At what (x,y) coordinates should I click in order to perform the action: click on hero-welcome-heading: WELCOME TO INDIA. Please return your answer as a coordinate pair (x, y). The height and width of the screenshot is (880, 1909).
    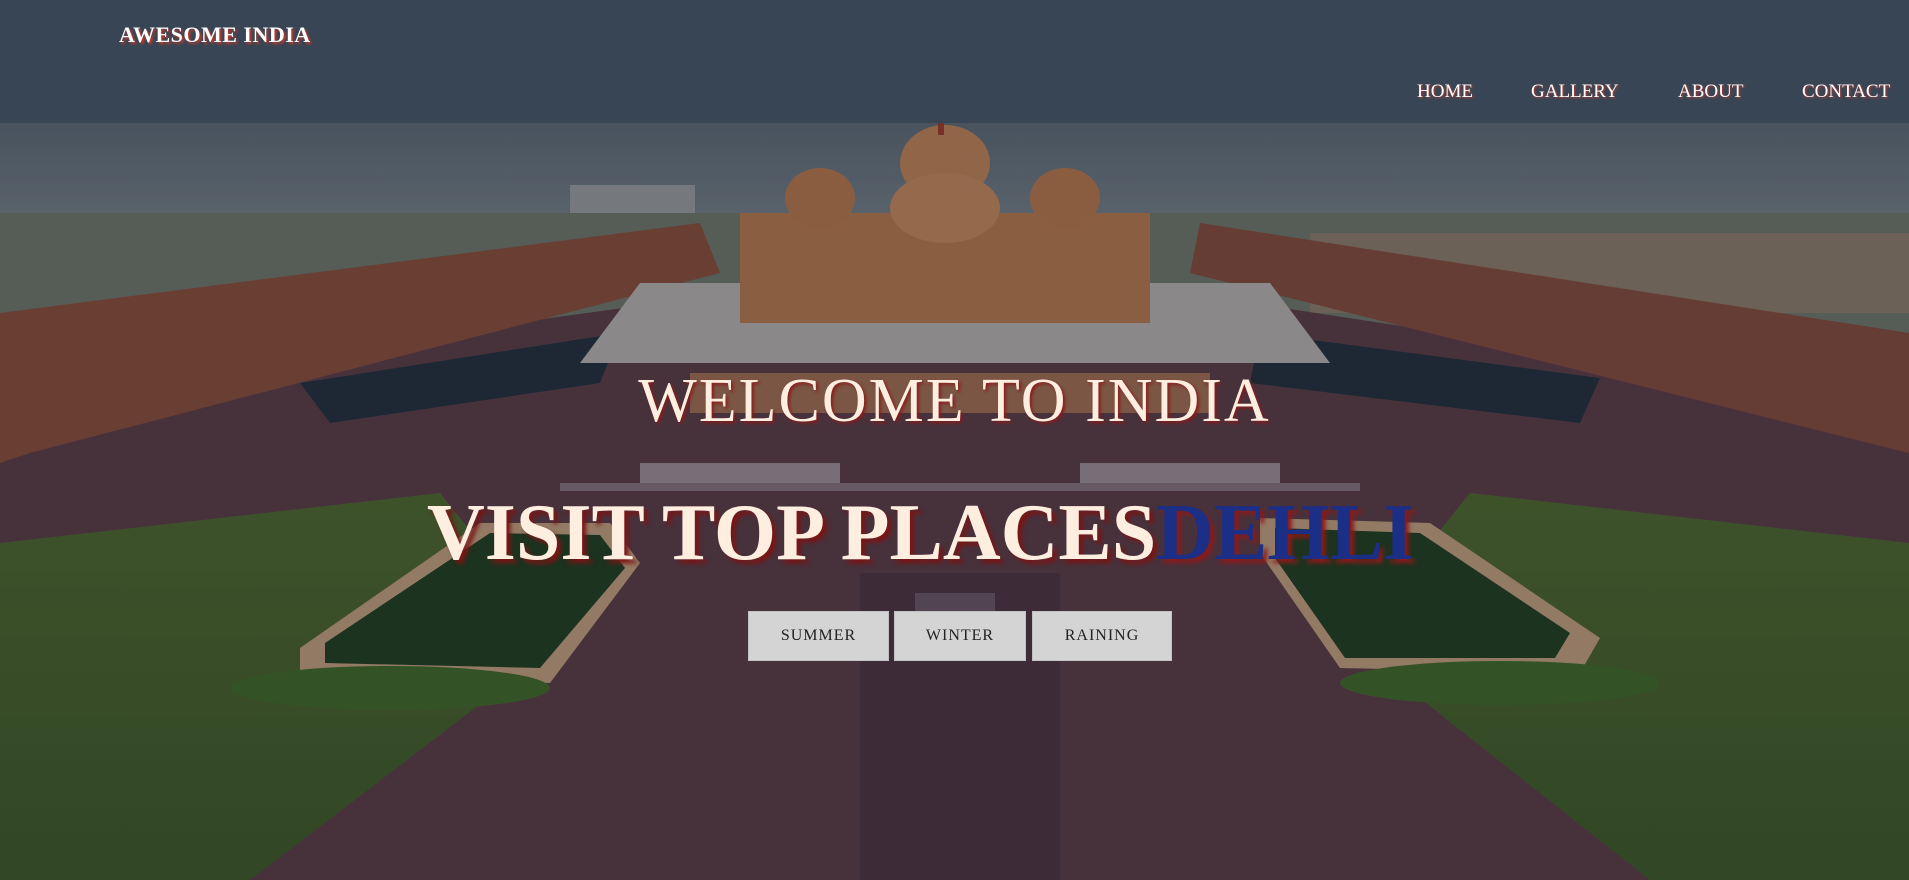
    Looking at the image, I should click on (954, 401).